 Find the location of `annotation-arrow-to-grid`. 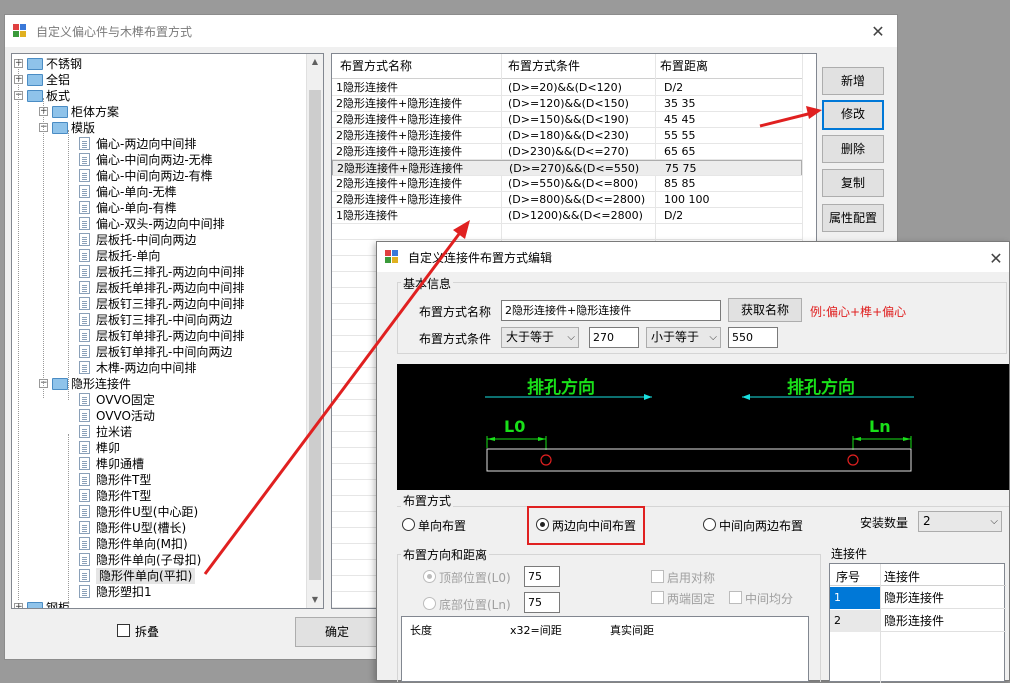

annotation-arrow-to-grid is located at coordinates (333, 402).